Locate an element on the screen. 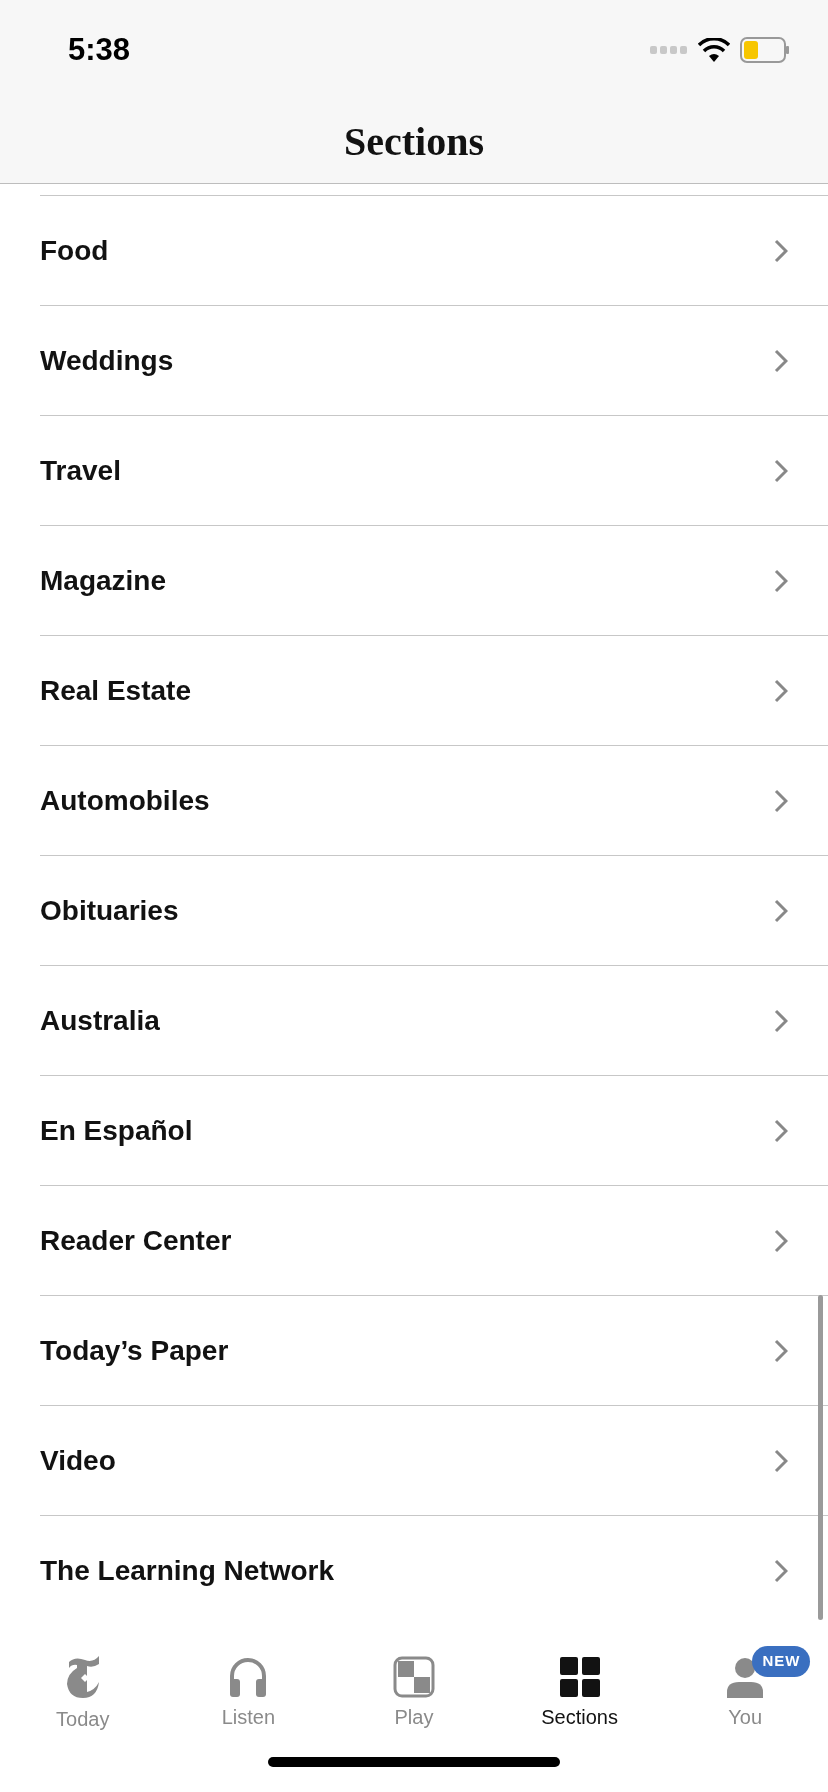  new-badge: NEW is located at coordinates (781, 1661).